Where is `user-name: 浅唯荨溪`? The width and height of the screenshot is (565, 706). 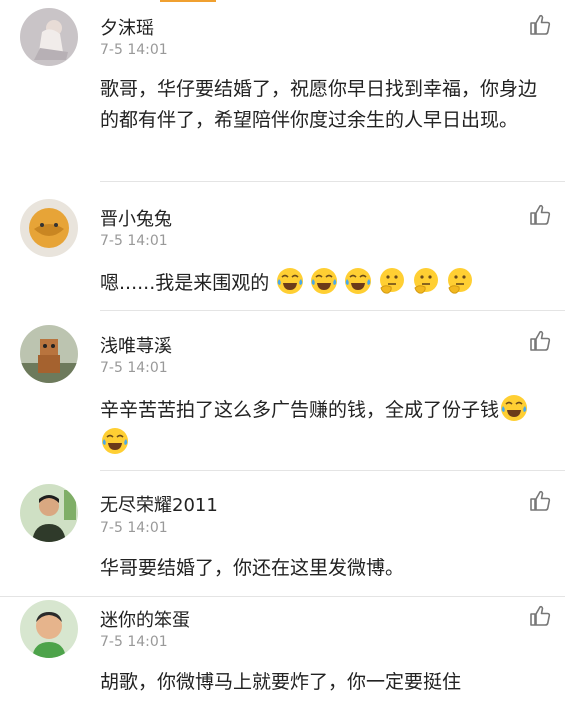
user-name: 浅唯荨溪 is located at coordinates (136, 345).